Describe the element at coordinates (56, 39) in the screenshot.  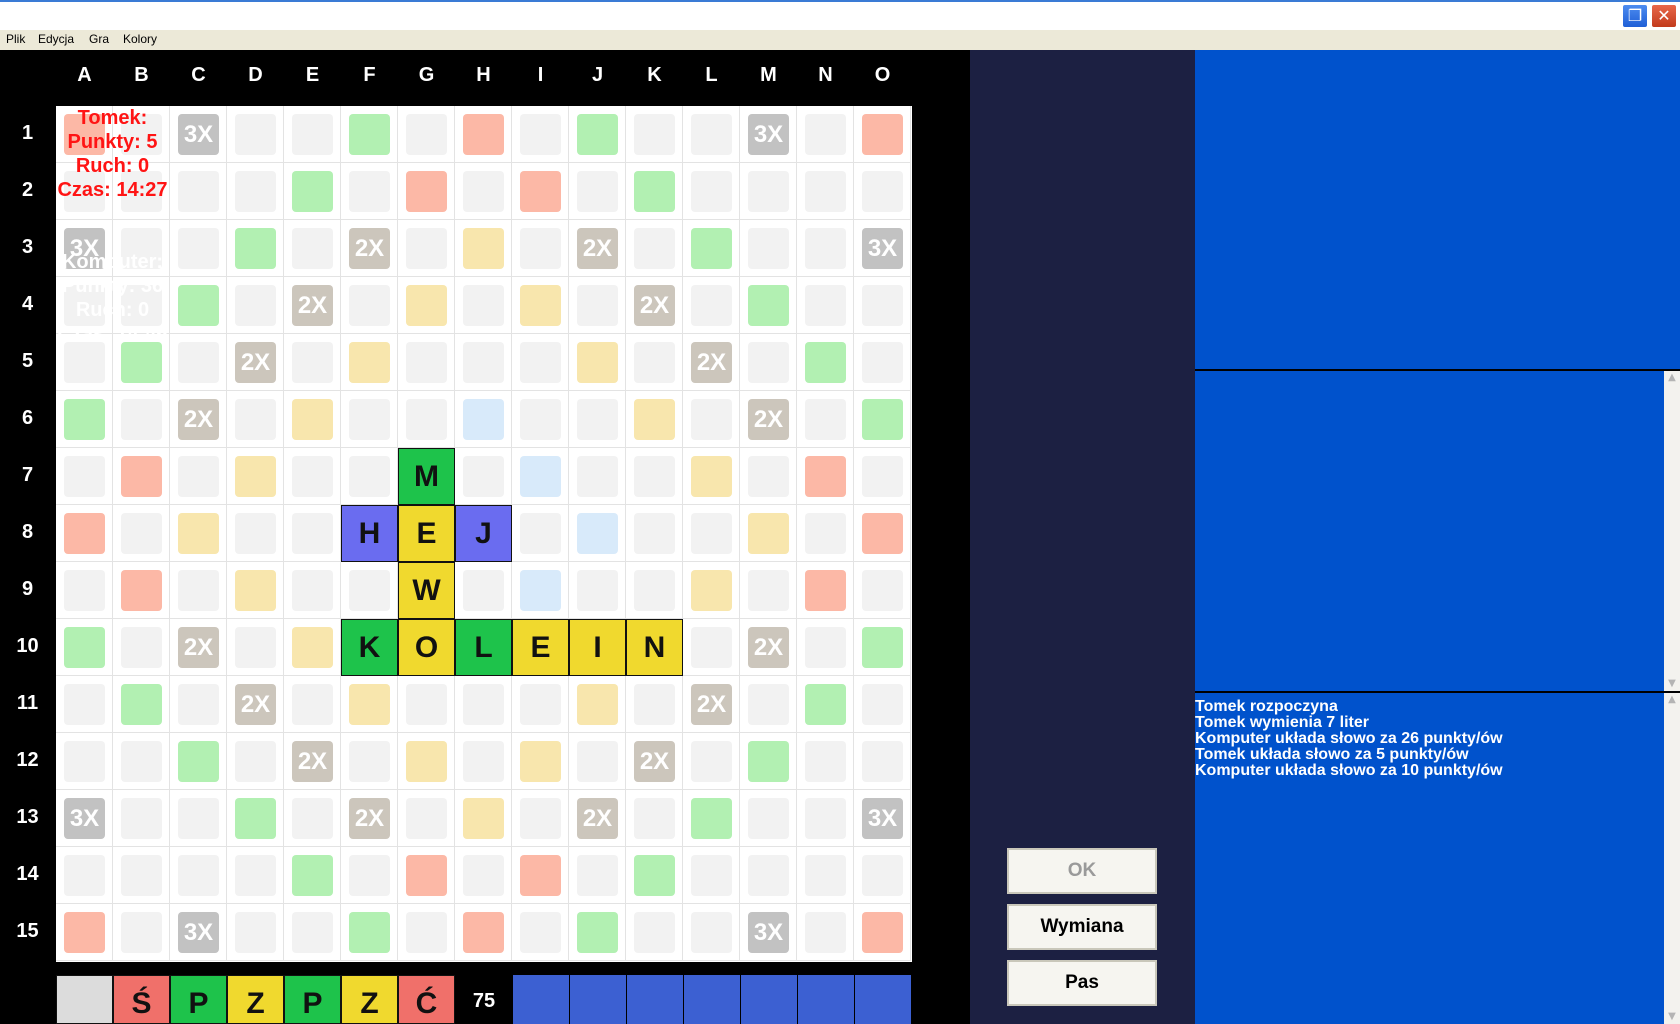
I see `menu-edycja: Edycja` at that location.